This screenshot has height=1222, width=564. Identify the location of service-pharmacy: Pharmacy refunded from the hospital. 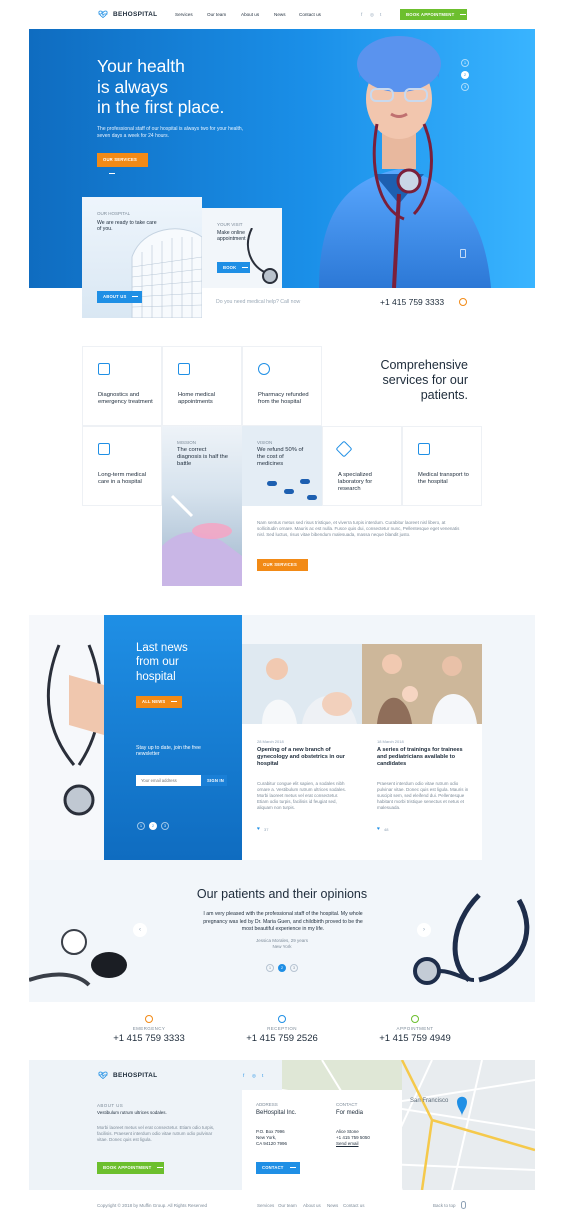
(282, 386).